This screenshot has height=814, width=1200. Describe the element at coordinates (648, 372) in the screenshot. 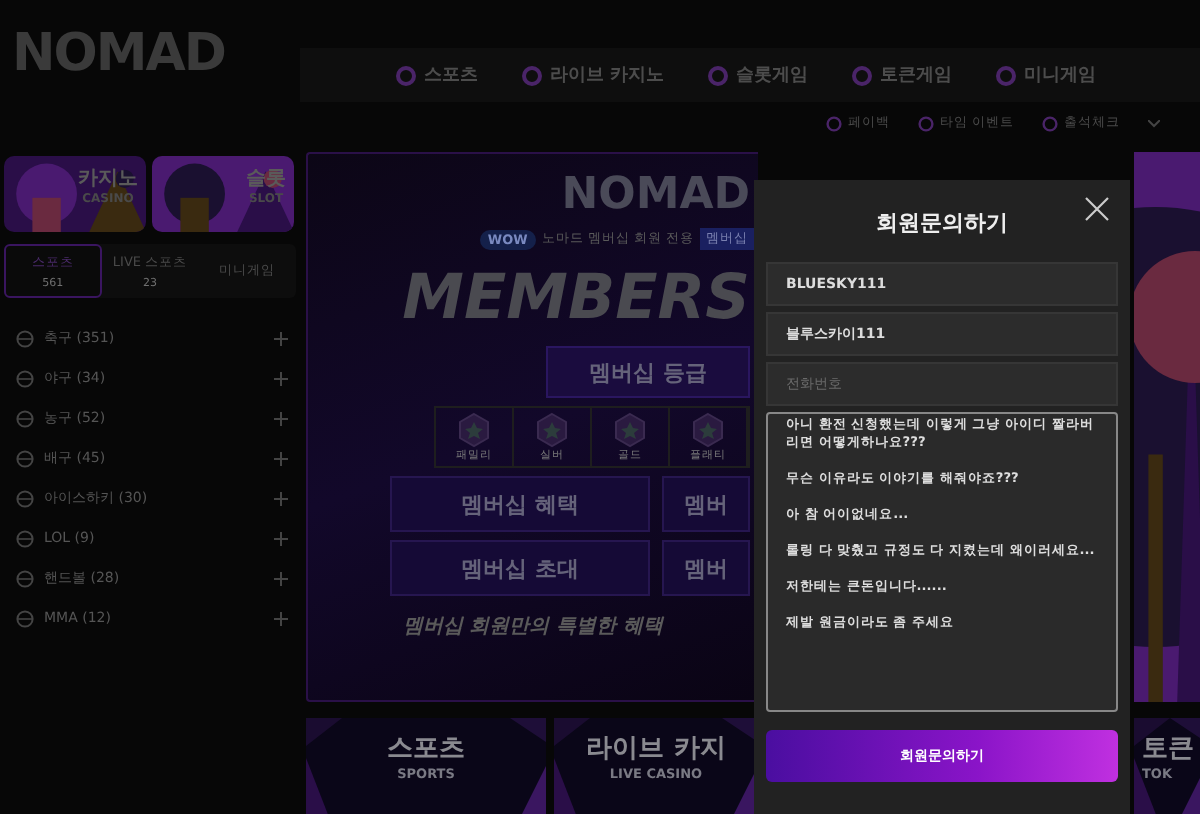

I see `grade-button: 멤버십 등급` at that location.